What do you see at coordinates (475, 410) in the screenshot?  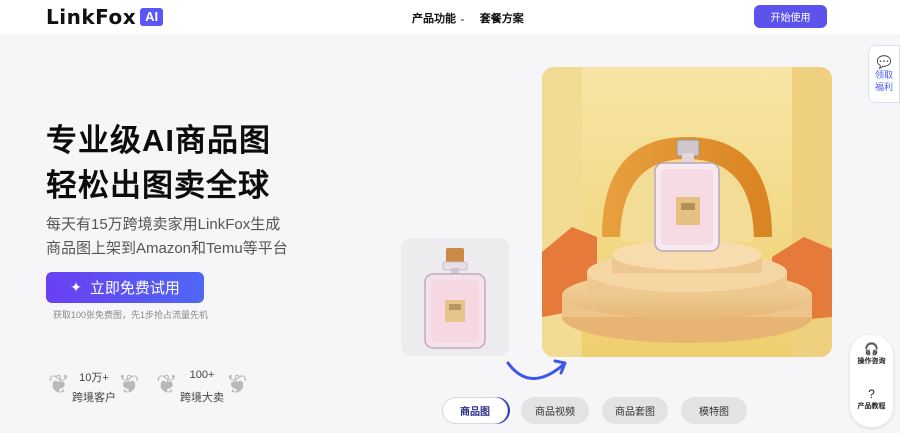 I see `tab-product-image: 商品图` at bounding box center [475, 410].